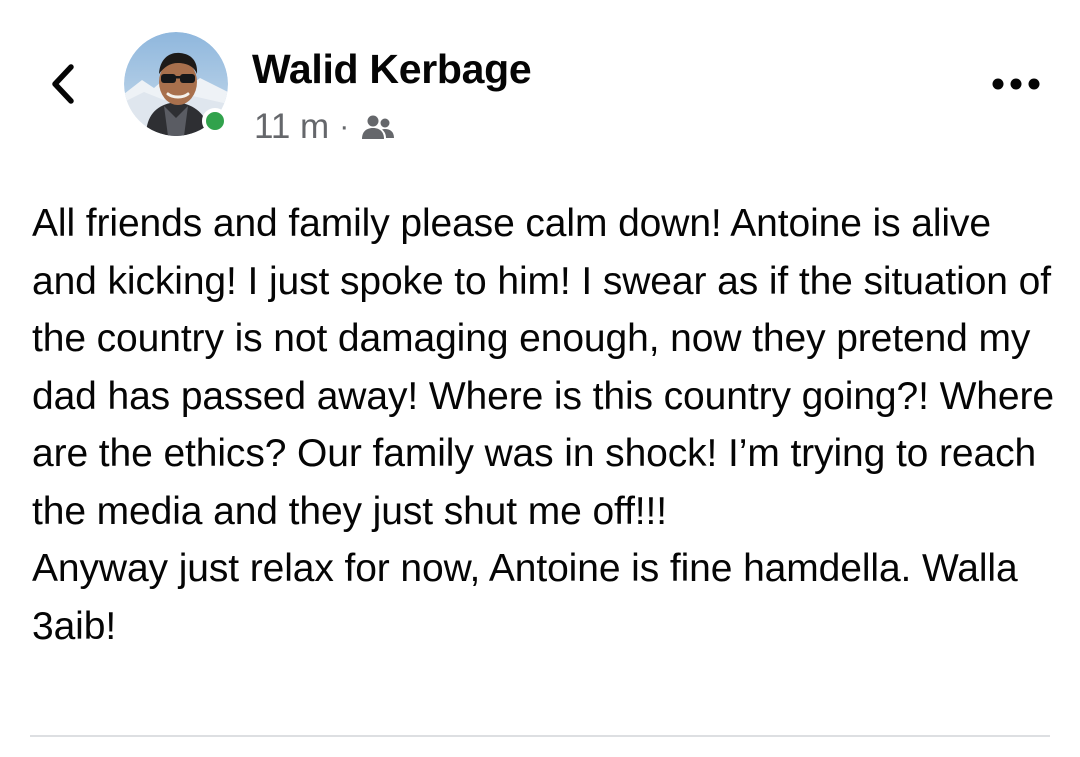 This screenshot has width=1080, height=757. What do you see at coordinates (291, 127) in the screenshot?
I see `post-timestamp: 11 m` at bounding box center [291, 127].